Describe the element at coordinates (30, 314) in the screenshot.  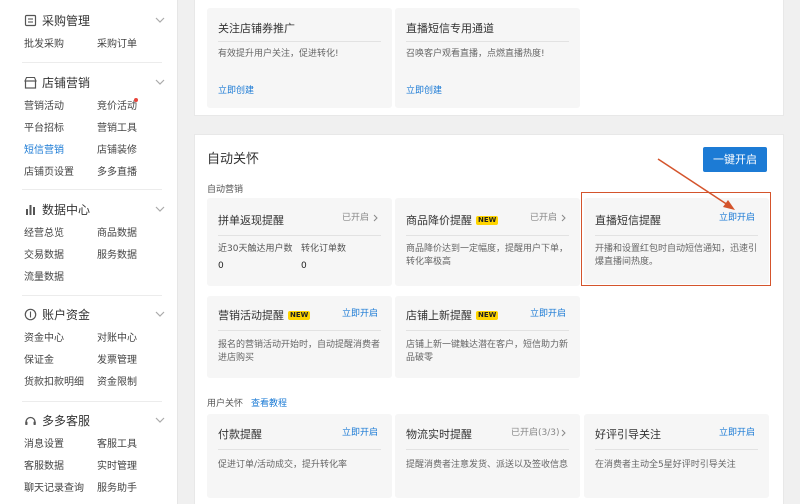
I see `wallet-icon` at that location.